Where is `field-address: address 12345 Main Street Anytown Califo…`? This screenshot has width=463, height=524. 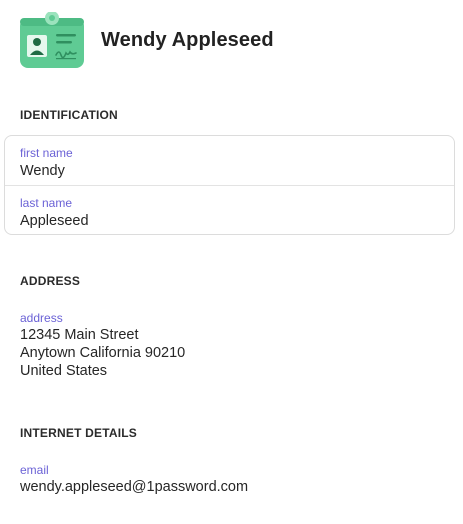 field-address: address 12345 Main Street Anytown Califo… is located at coordinates (102, 345).